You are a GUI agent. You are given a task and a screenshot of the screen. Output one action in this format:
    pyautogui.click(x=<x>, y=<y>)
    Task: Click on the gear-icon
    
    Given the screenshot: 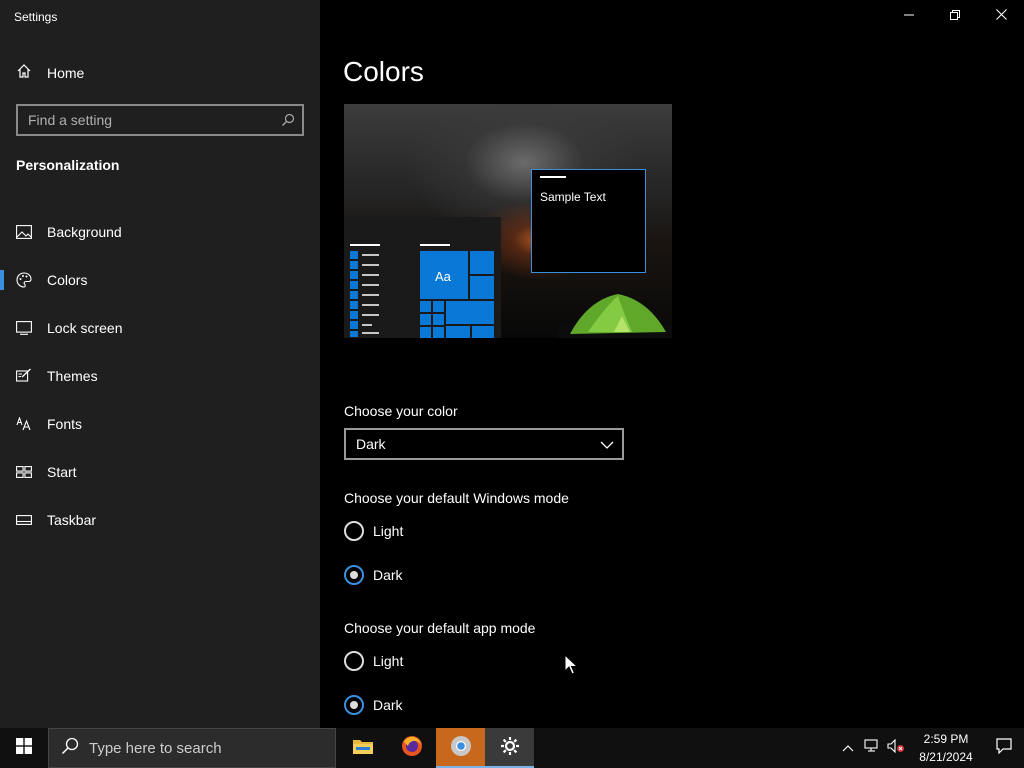 What is the action you would take?
    pyautogui.click(x=510, y=748)
    